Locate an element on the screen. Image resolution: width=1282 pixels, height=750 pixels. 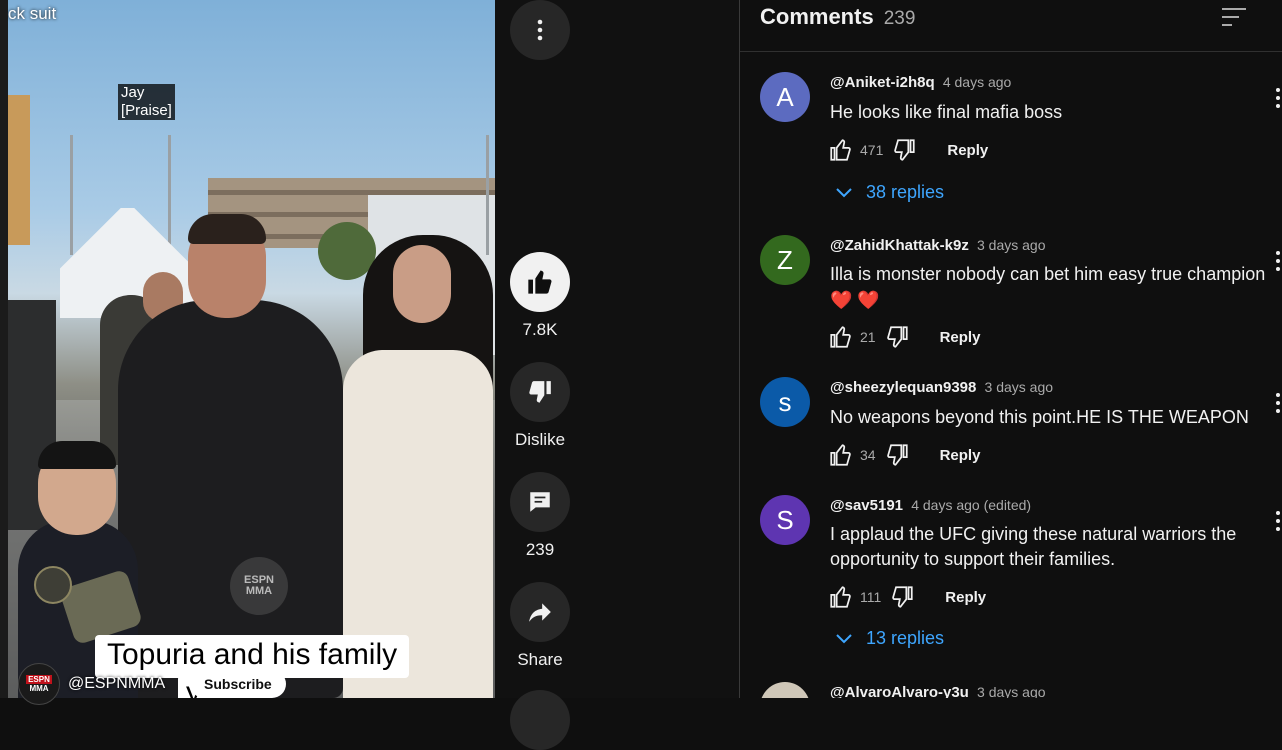
comment-author: @sav5191 is located at coordinates (866, 505).